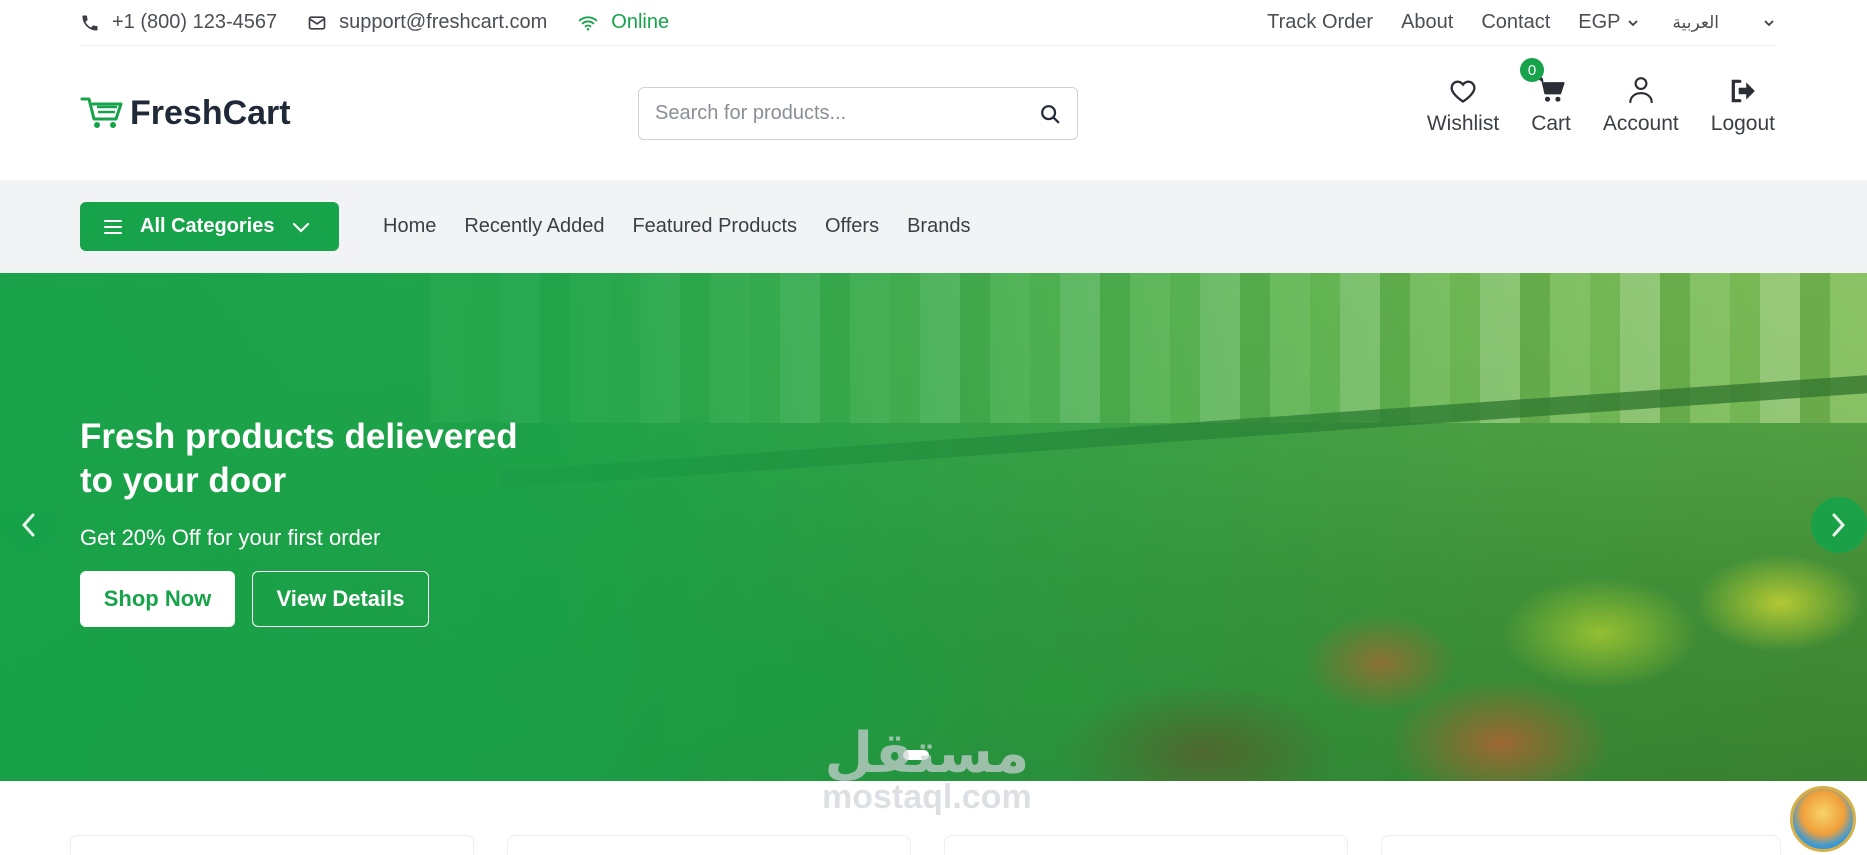 This screenshot has height=855, width=1867. I want to click on view-details-button: View Details, so click(340, 599).